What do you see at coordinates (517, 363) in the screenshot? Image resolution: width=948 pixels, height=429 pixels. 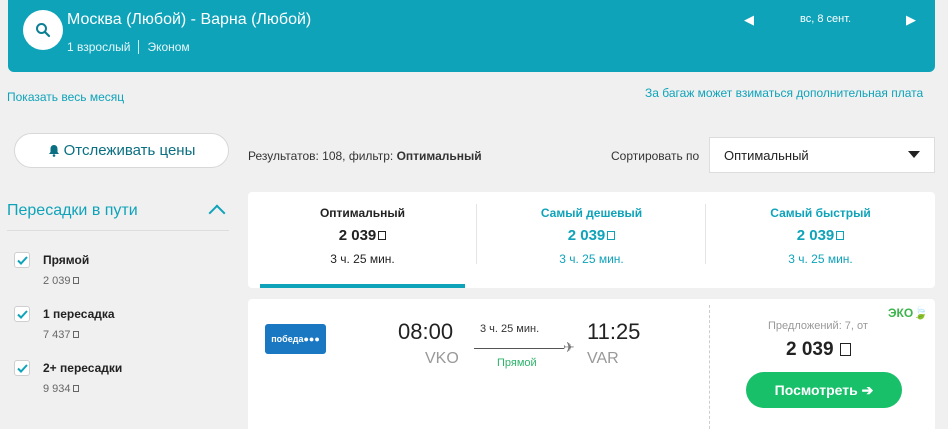 I see `stops-label: Прямой` at bounding box center [517, 363].